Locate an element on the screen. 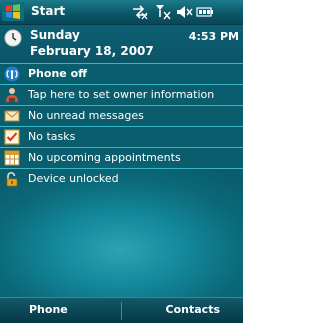  today-item-owner: Tap here to set owner information is located at coordinates (121, 95).